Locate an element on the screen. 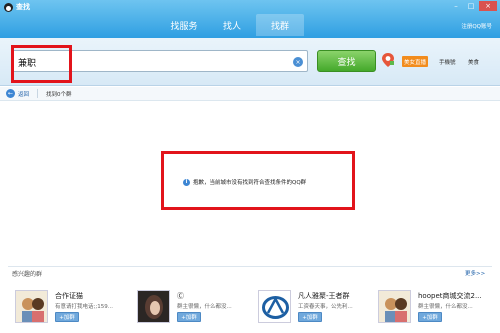  back-button: ← 返回 is located at coordinates (17, 93).